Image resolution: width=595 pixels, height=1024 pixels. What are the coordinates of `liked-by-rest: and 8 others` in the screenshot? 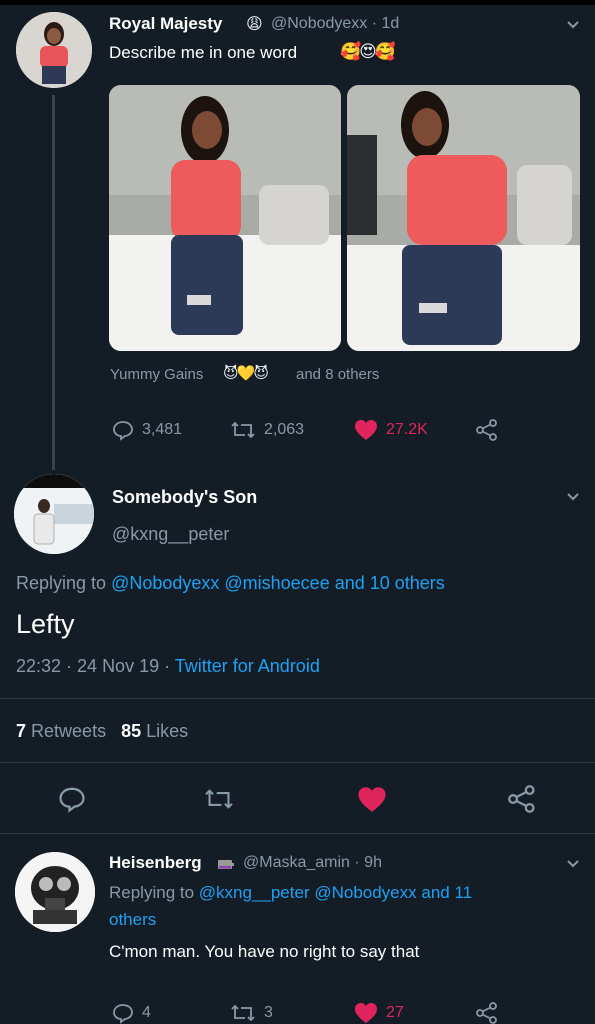 It's located at (337, 374).